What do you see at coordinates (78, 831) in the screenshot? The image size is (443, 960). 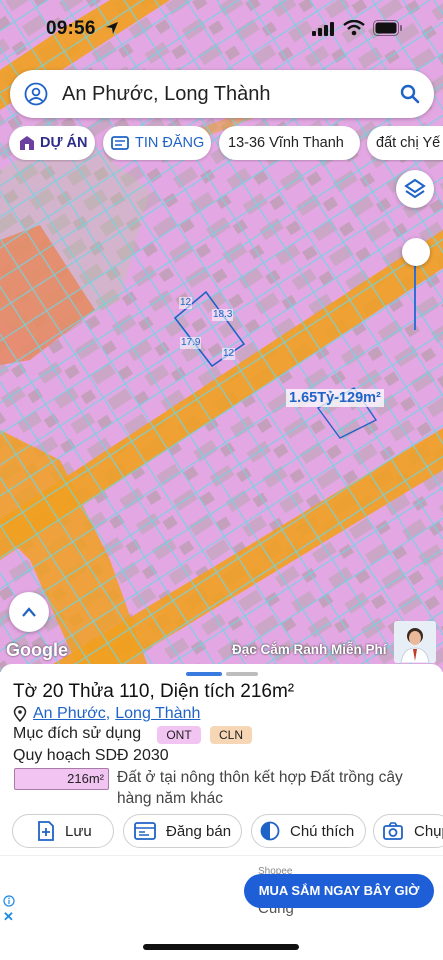 I see `save-label: Lưu` at bounding box center [78, 831].